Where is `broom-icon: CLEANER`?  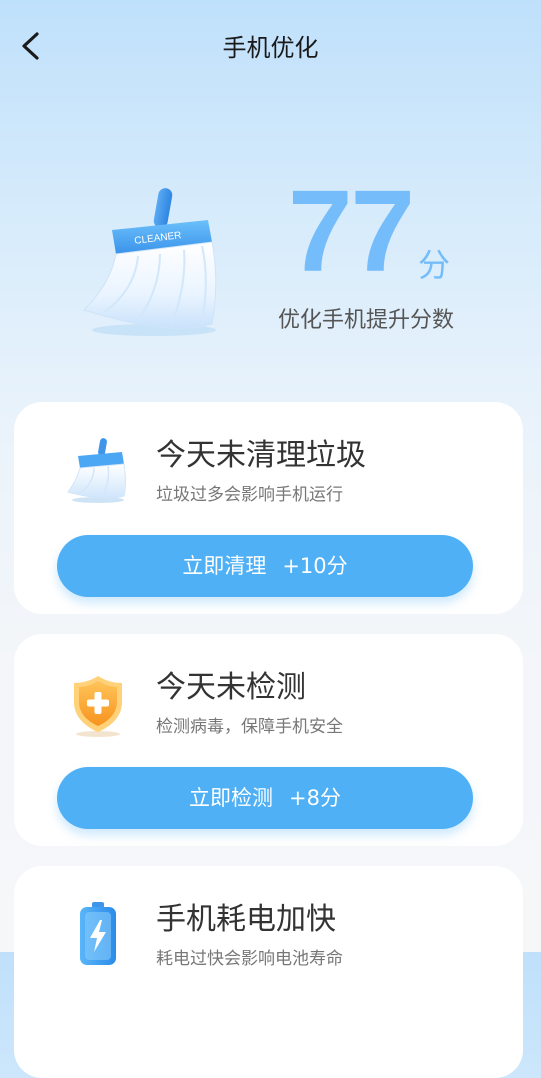
broom-icon: CLEANER is located at coordinates (150, 262).